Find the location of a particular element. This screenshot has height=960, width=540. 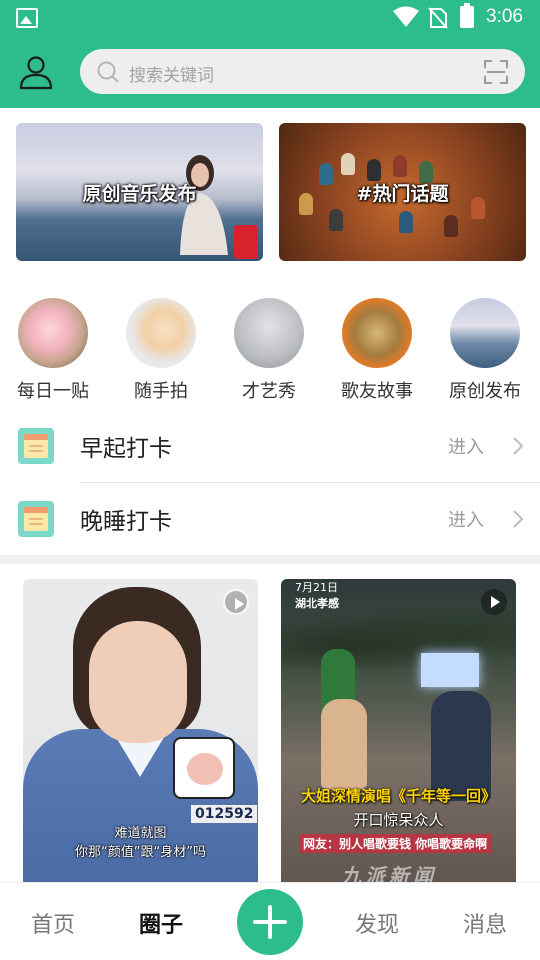

banner-caption: 原创音乐发布 is located at coordinates (139, 194).